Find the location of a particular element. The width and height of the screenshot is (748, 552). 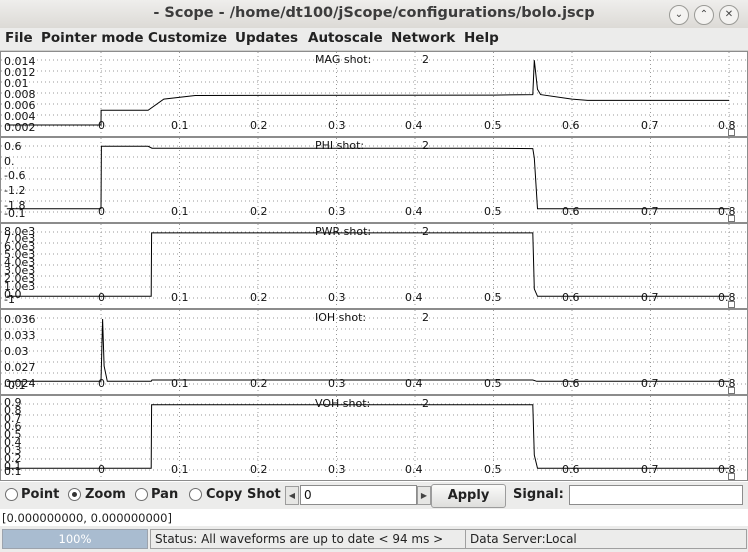

menu-network: Network is located at coordinates (423, 38).